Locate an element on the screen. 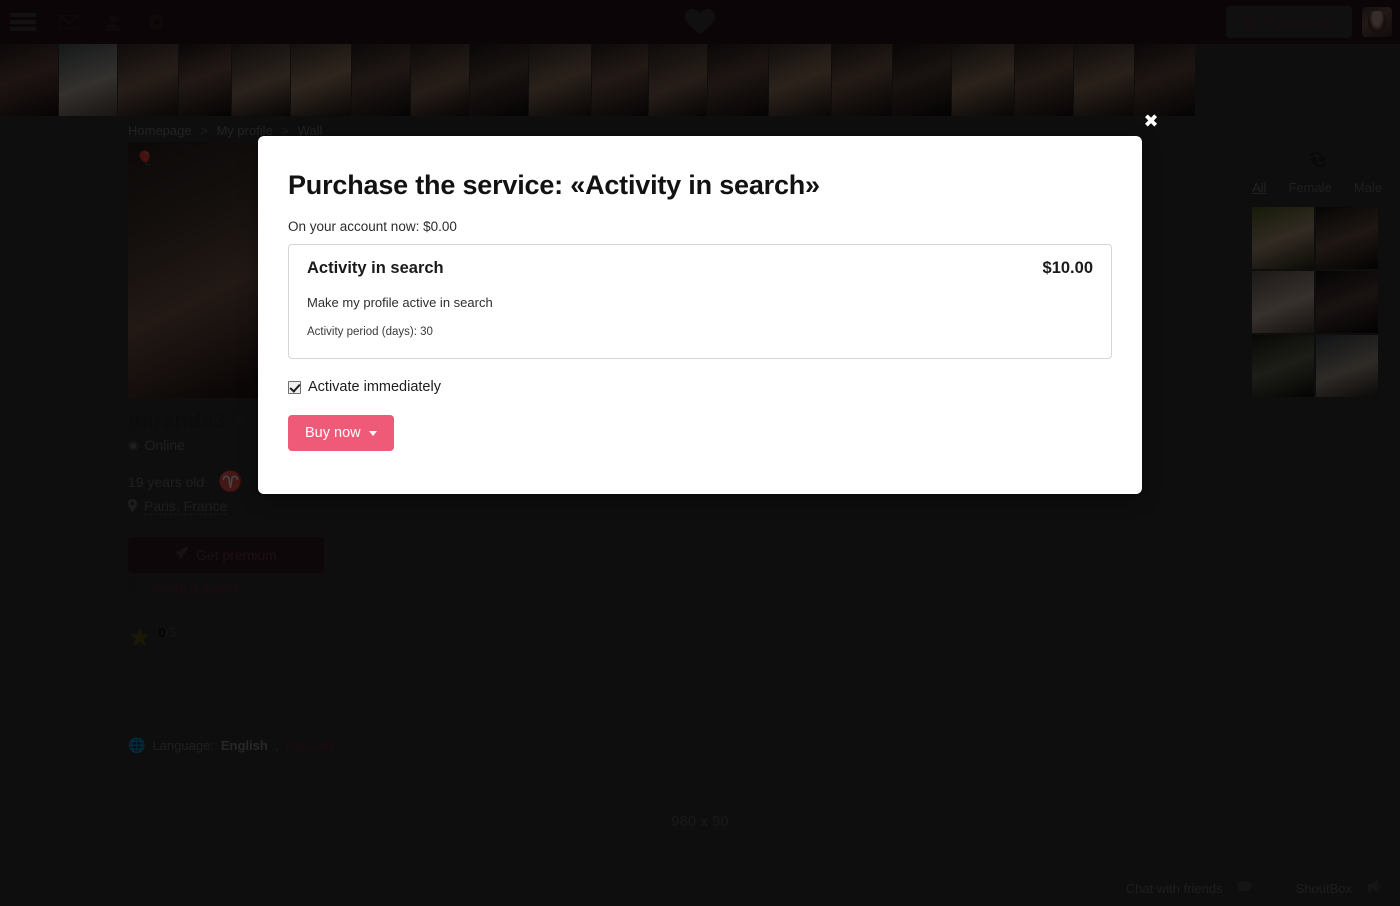 The image size is (1400, 906). activate-immediately-label: Activate immediately is located at coordinates (374, 387).